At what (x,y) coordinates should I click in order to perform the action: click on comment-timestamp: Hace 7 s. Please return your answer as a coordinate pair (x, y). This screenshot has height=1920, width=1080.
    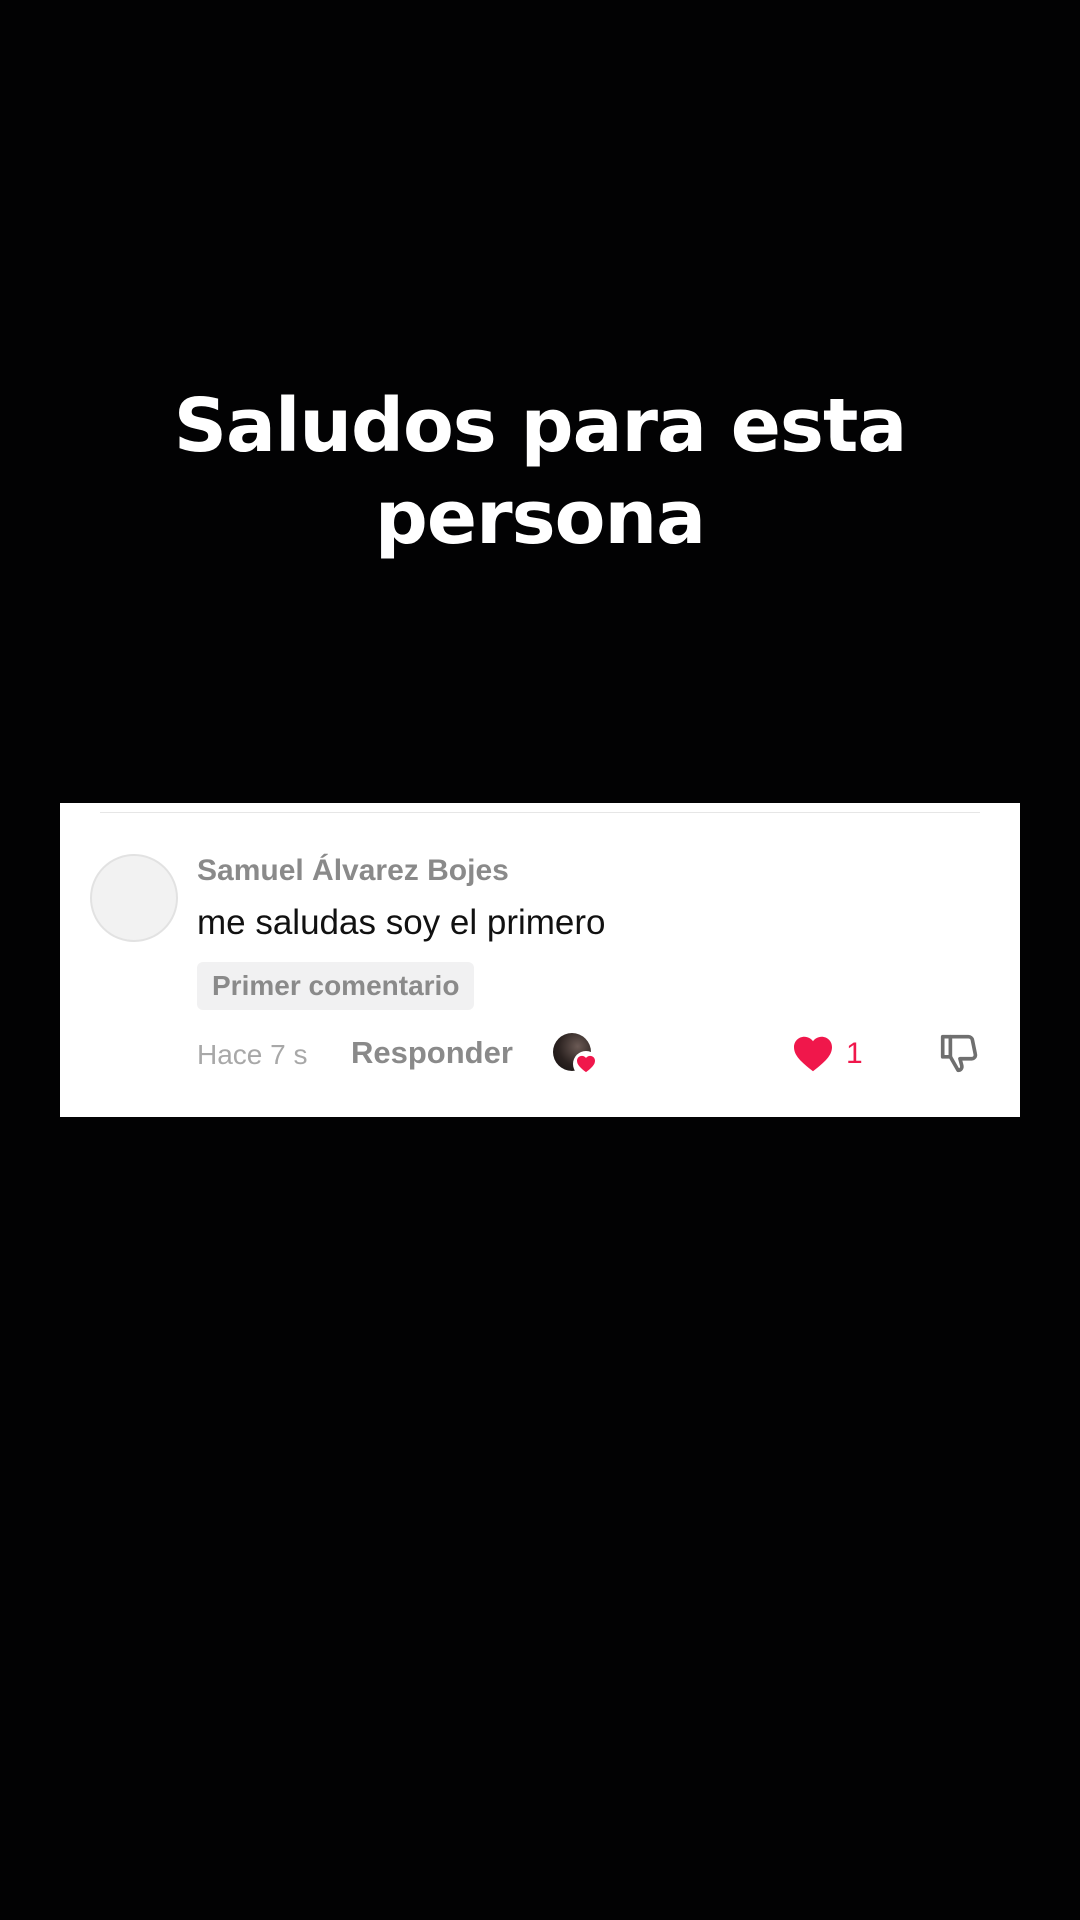
    Looking at the image, I should click on (252, 1054).